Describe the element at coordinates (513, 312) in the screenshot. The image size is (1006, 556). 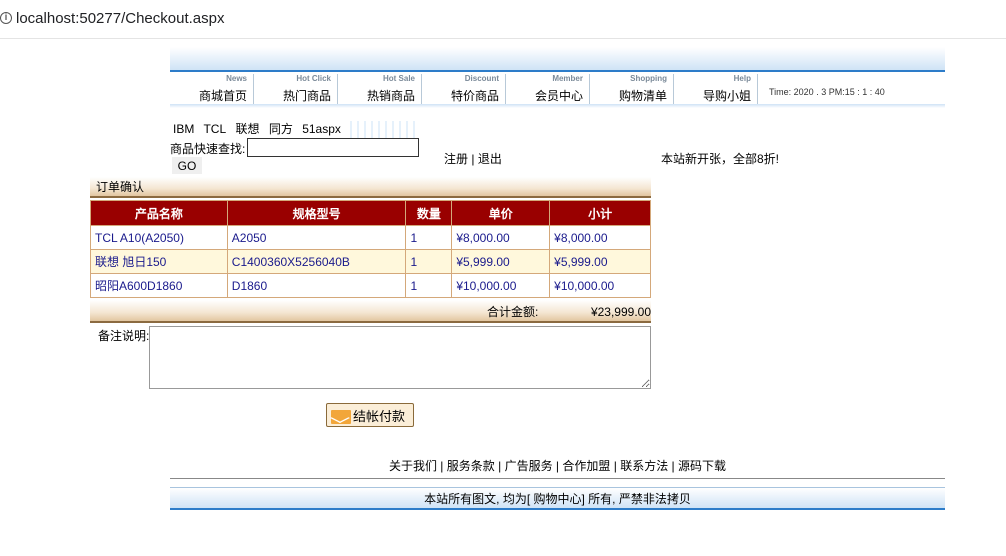
I see `total-label: 合计金额:` at that location.